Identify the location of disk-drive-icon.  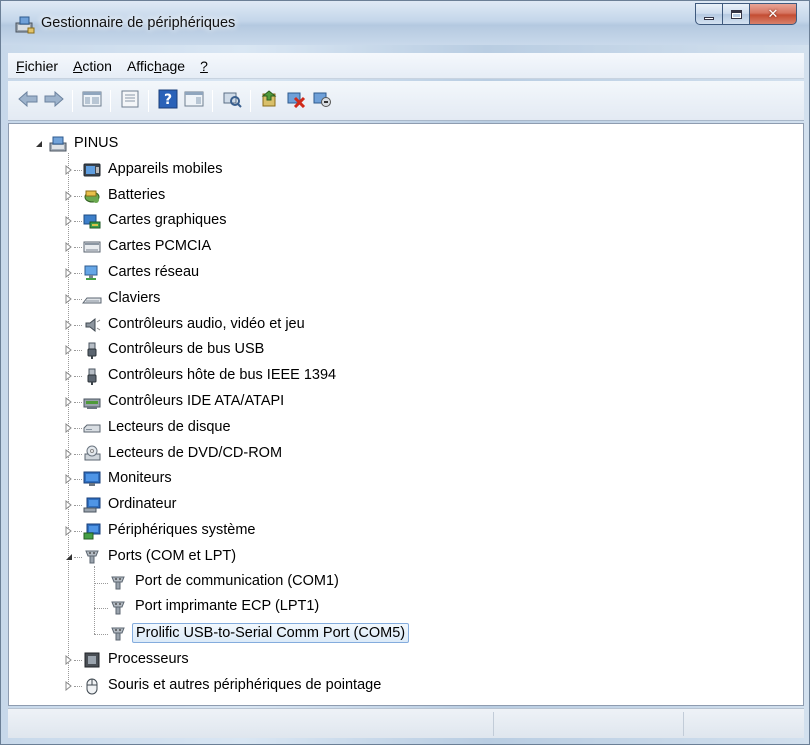
(92, 428).